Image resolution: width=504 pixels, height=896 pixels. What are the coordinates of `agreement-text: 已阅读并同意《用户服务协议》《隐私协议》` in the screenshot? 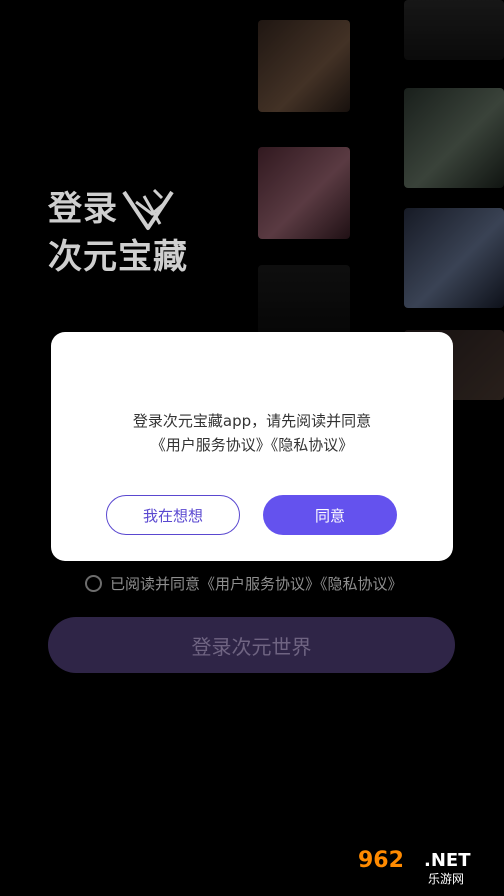 It's located at (256, 583).